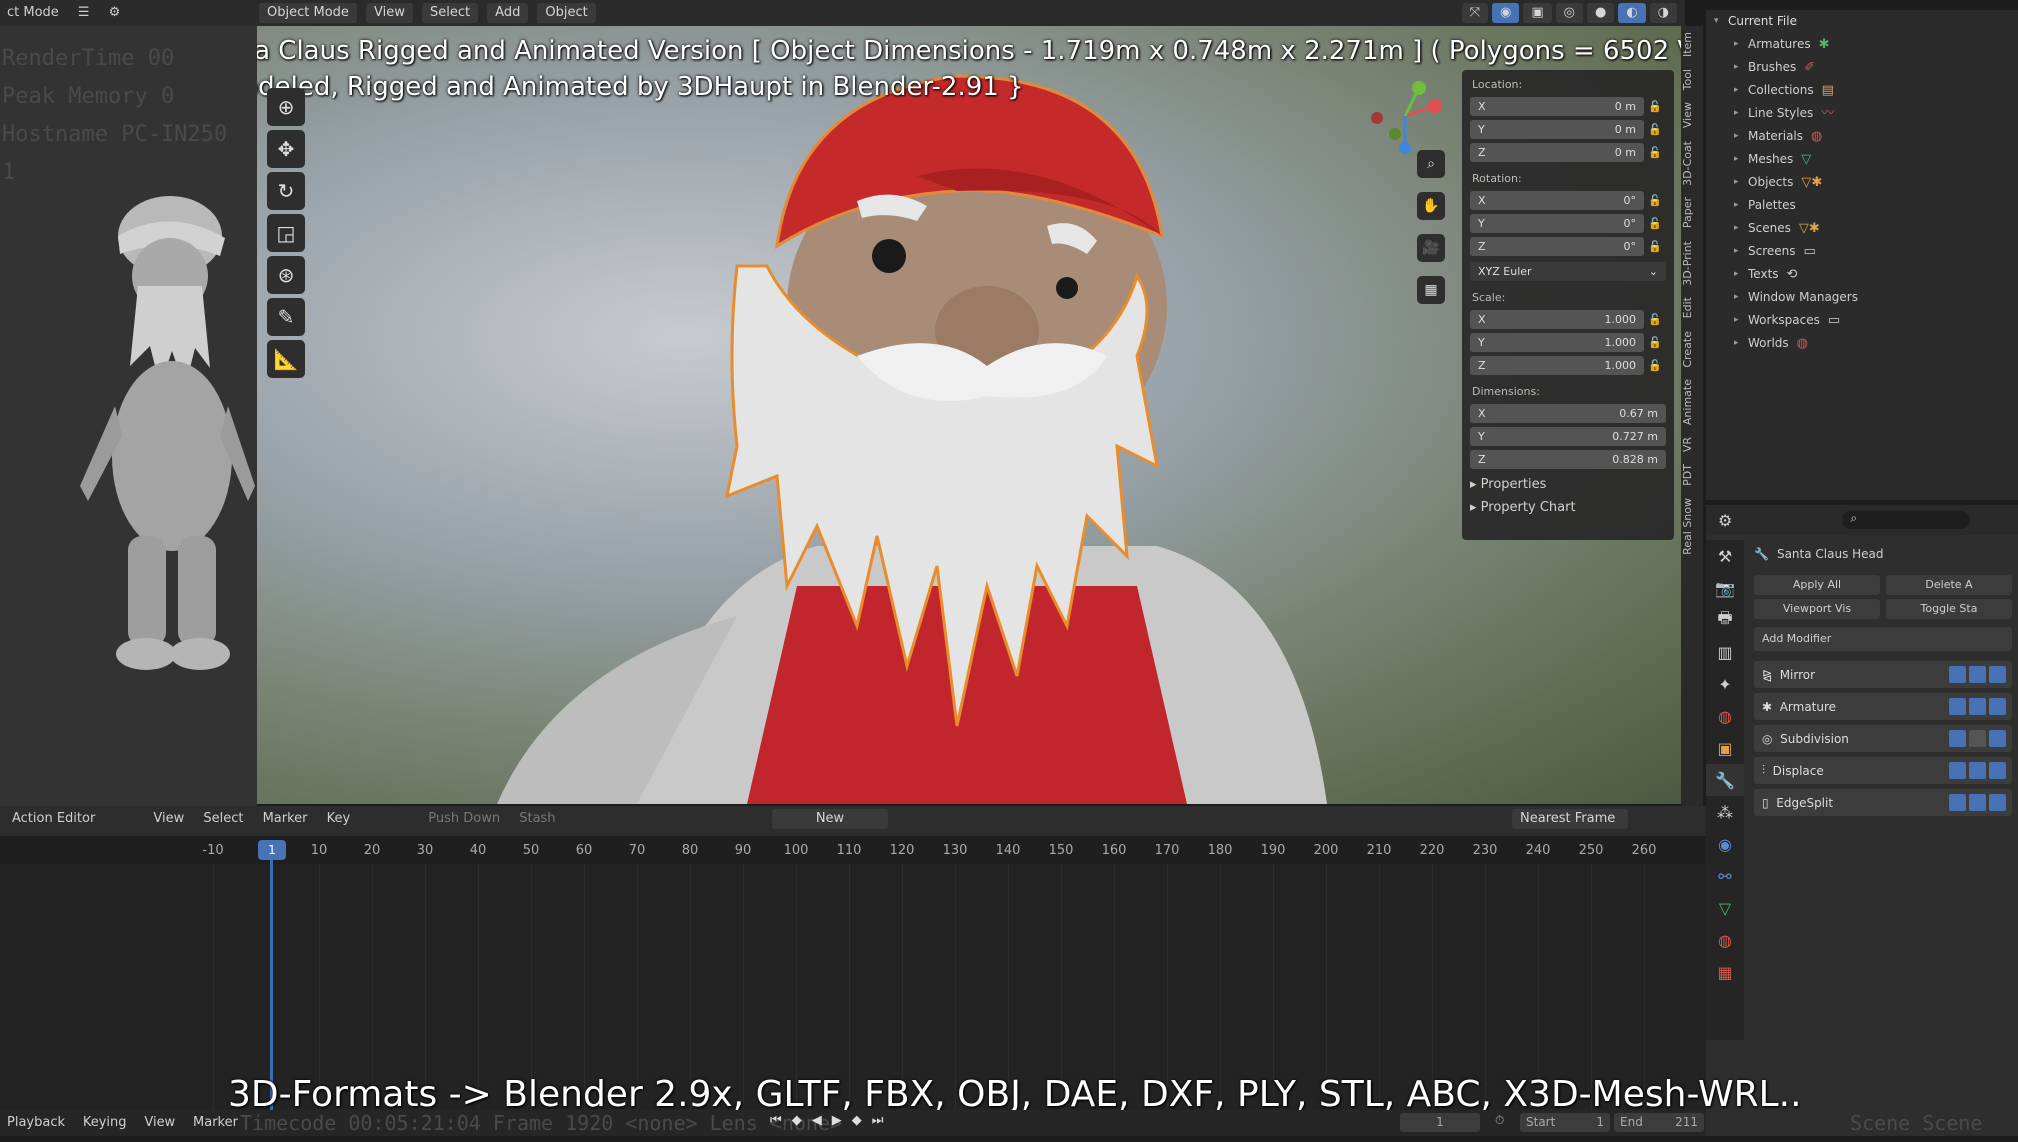  What do you see at coordinates (1725, 780) in the screenshot?
I see `modifier-tab-icon: 🔧` at bounding box center [1725, 780].